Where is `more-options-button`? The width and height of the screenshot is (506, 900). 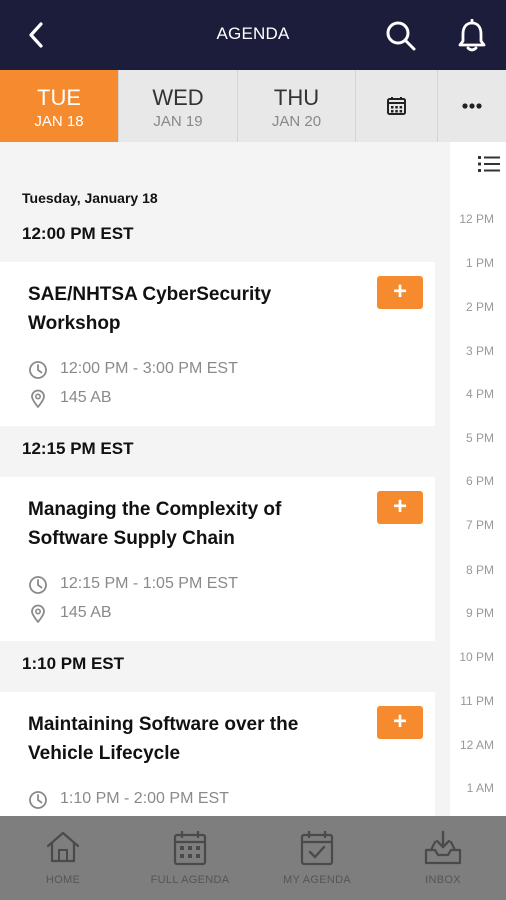
more-options-button is located at coordinates (472, 106).